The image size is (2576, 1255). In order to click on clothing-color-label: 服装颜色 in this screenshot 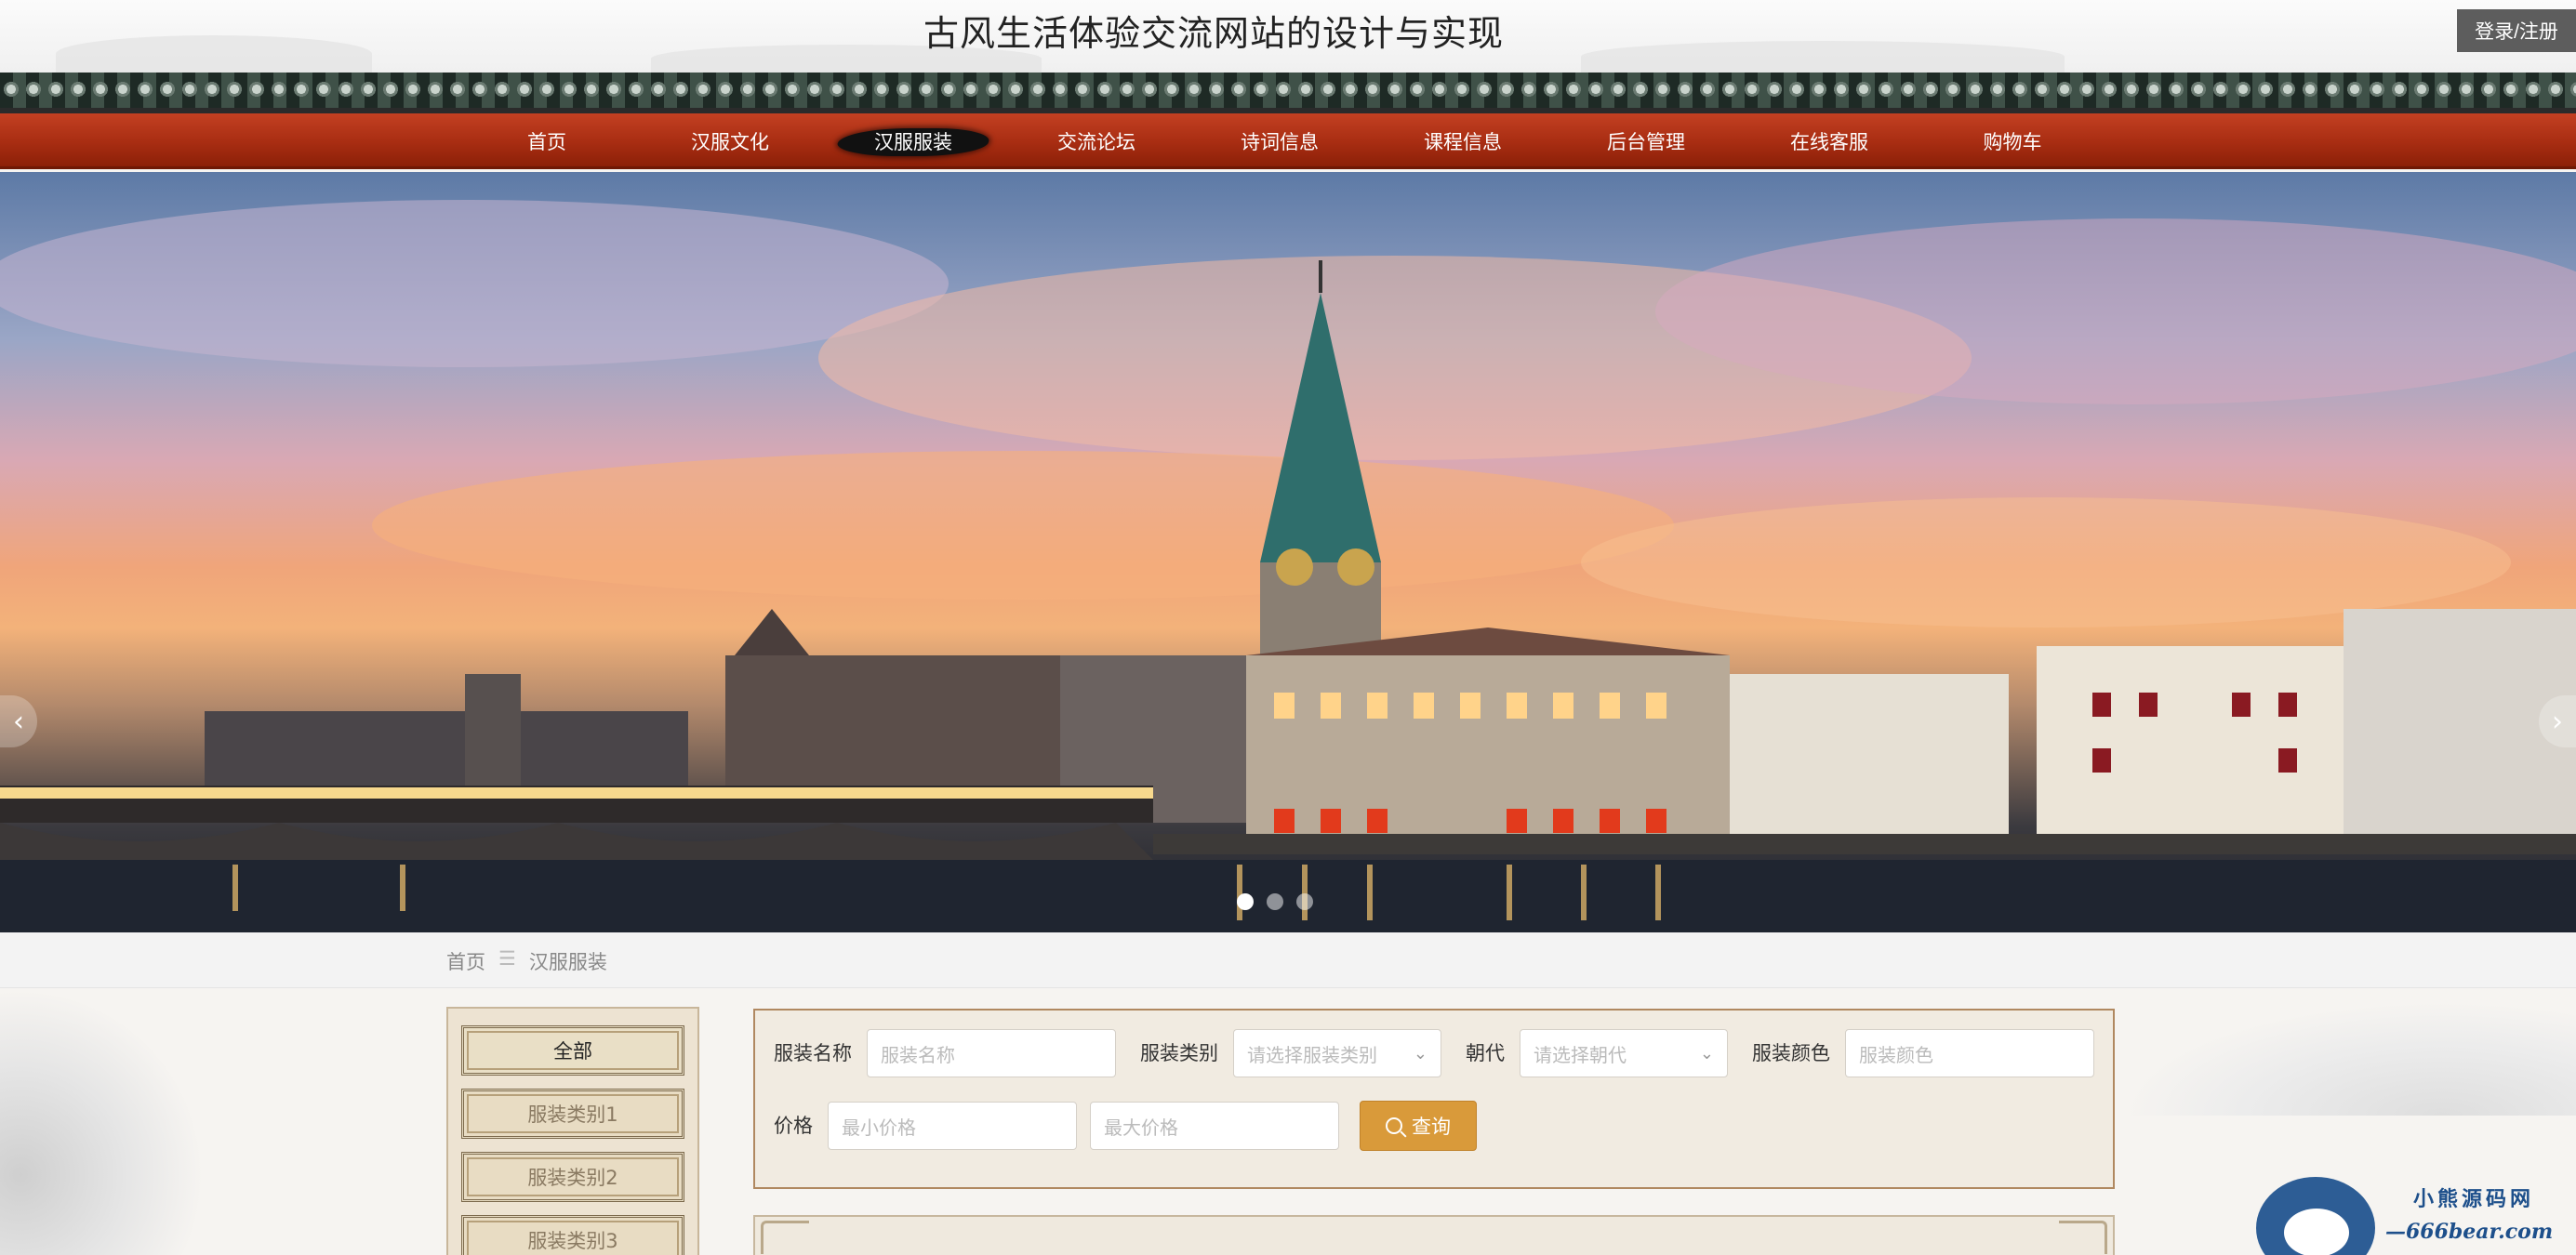, I will do `click(1791, 1053)`.